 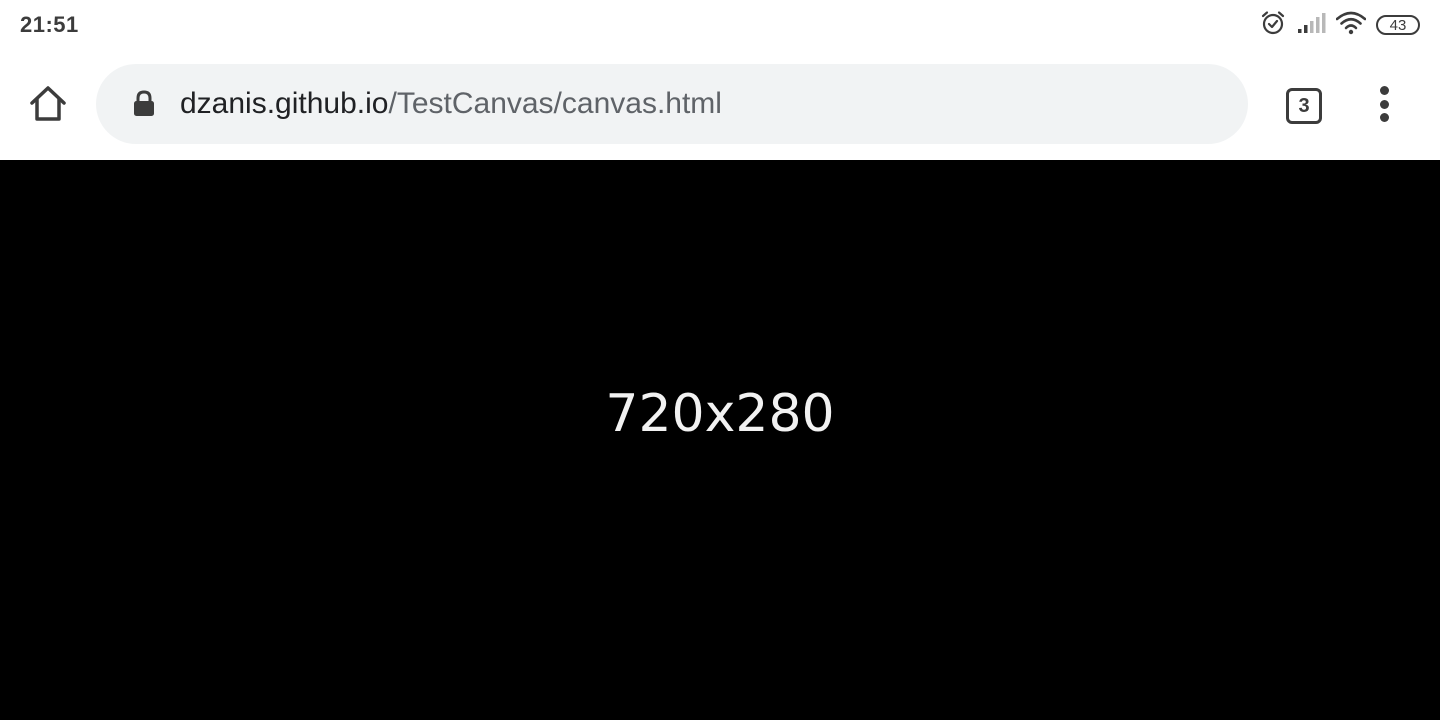 What do you see at coordinates (1311, 25) in the screenshot?
I see `signal-icon` at bounding box center [1311, 25].